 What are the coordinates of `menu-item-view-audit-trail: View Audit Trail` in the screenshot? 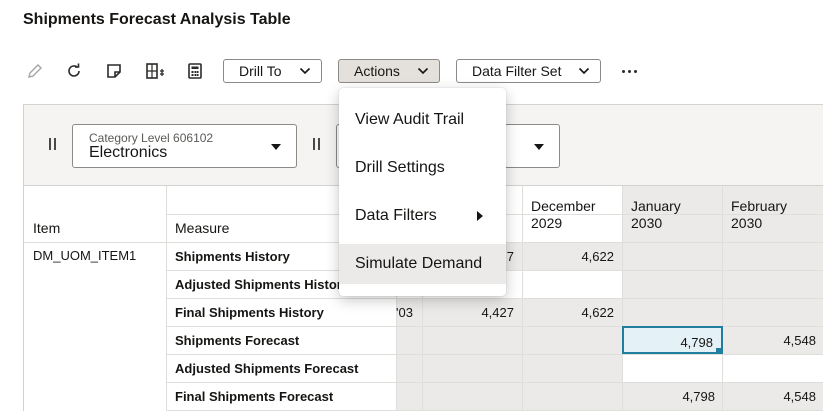 It's located at (422, 120).